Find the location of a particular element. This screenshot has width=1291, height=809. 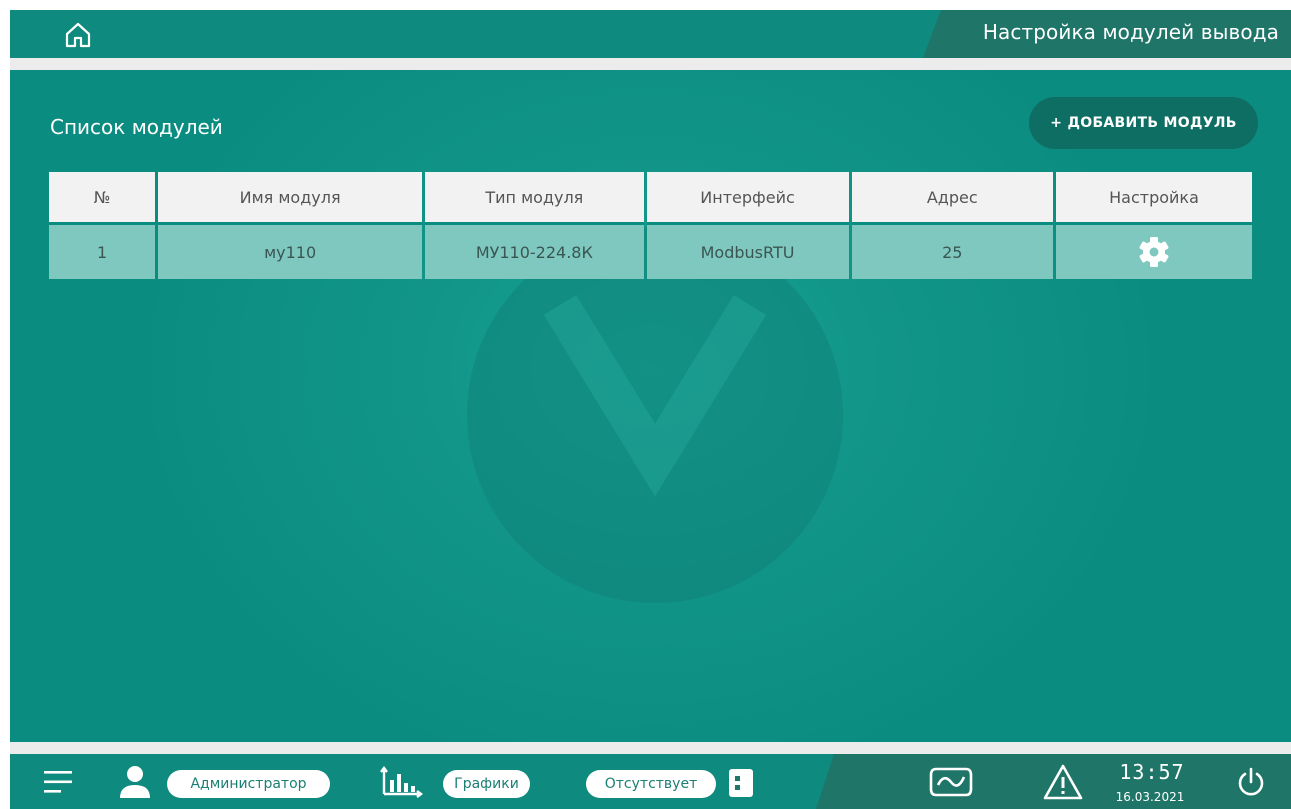

cell-settings is located at coordinates (1154, 252).